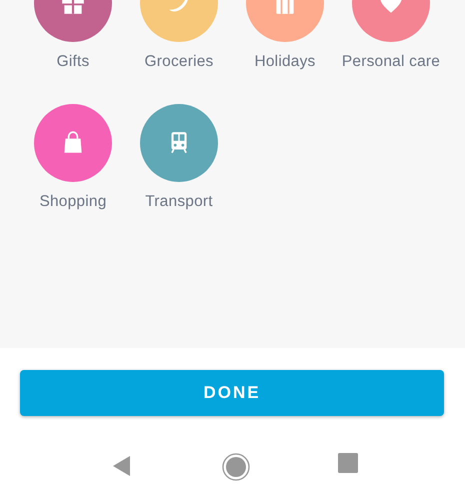  I want to click on recents-icon, so click(348, 463).